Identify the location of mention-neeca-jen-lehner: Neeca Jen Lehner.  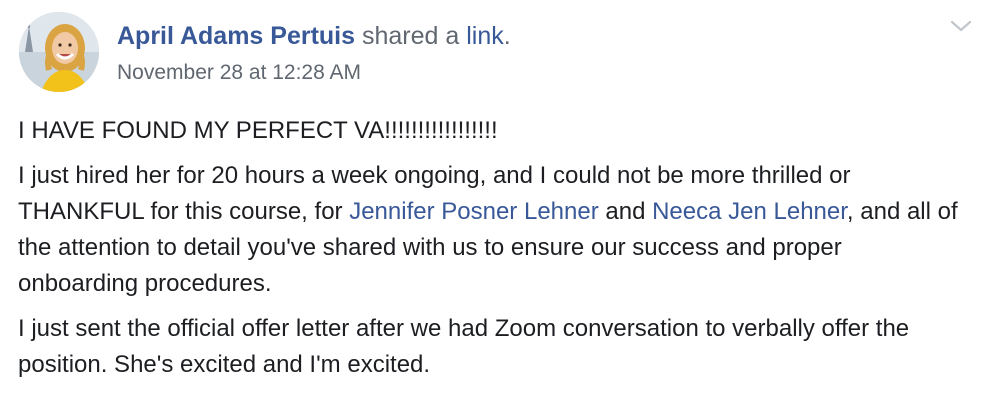
(749, 211).